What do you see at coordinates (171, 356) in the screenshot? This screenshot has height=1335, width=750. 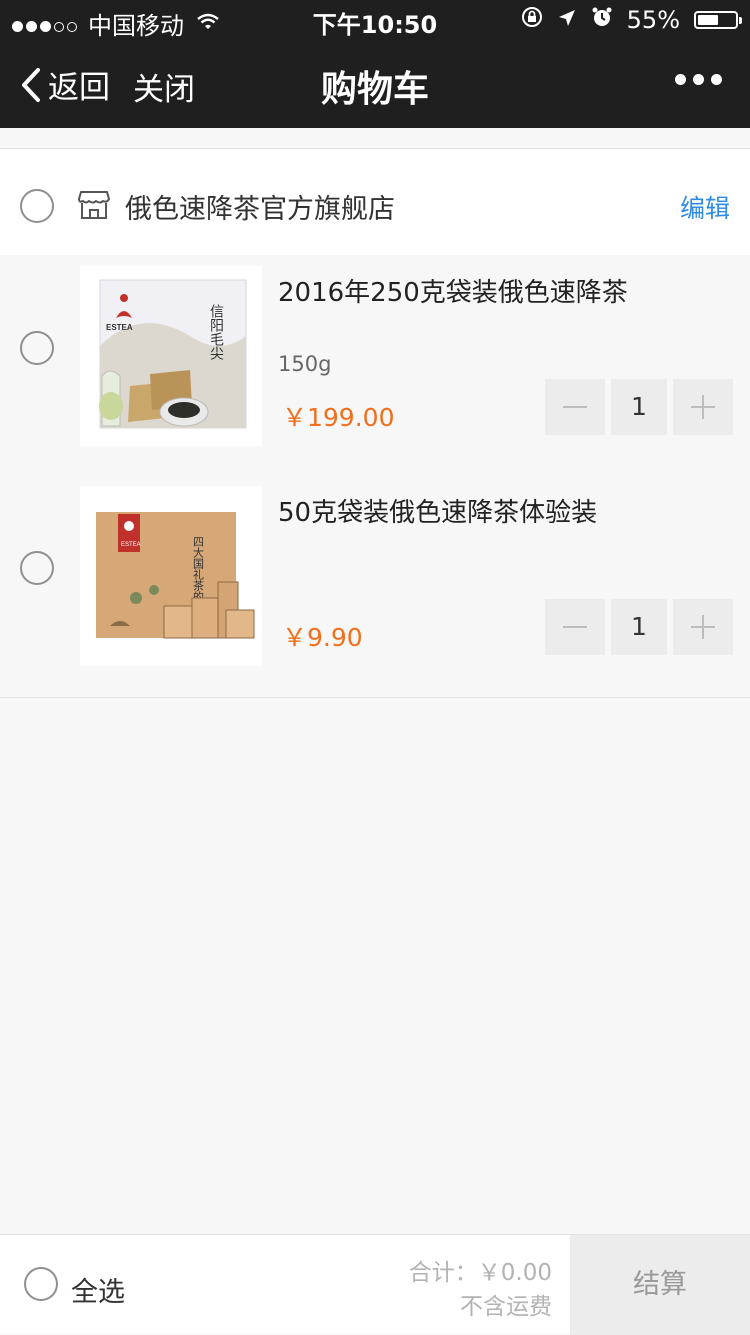 I see `product-image: ESTEA 信阳毛尖` at bounding box center [171, 356].